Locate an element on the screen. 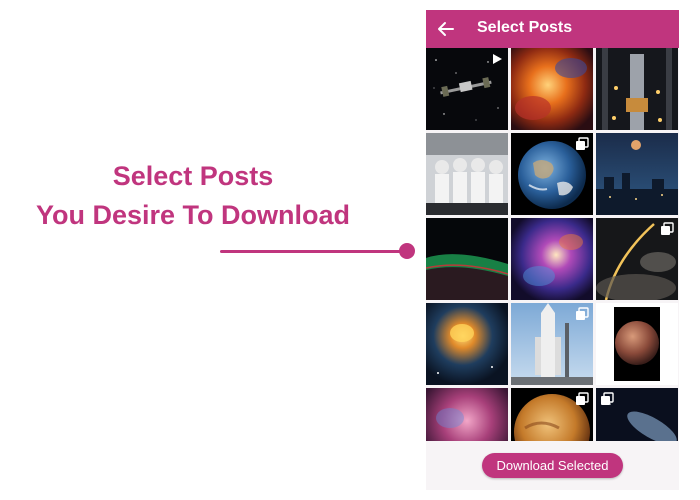  post-thumbnail-blue-galaxy is located at coordinates (637, 414).